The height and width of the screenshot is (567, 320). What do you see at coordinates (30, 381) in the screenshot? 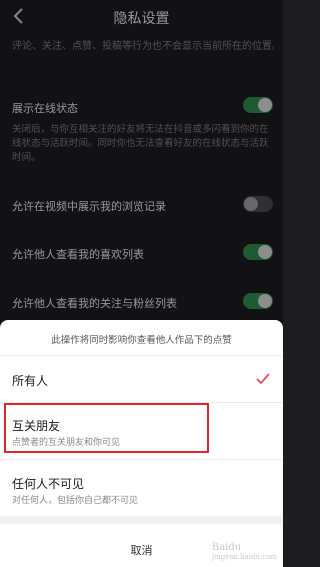
I see `option-everyone-label: 所有人` at bounding box center [30, 381].